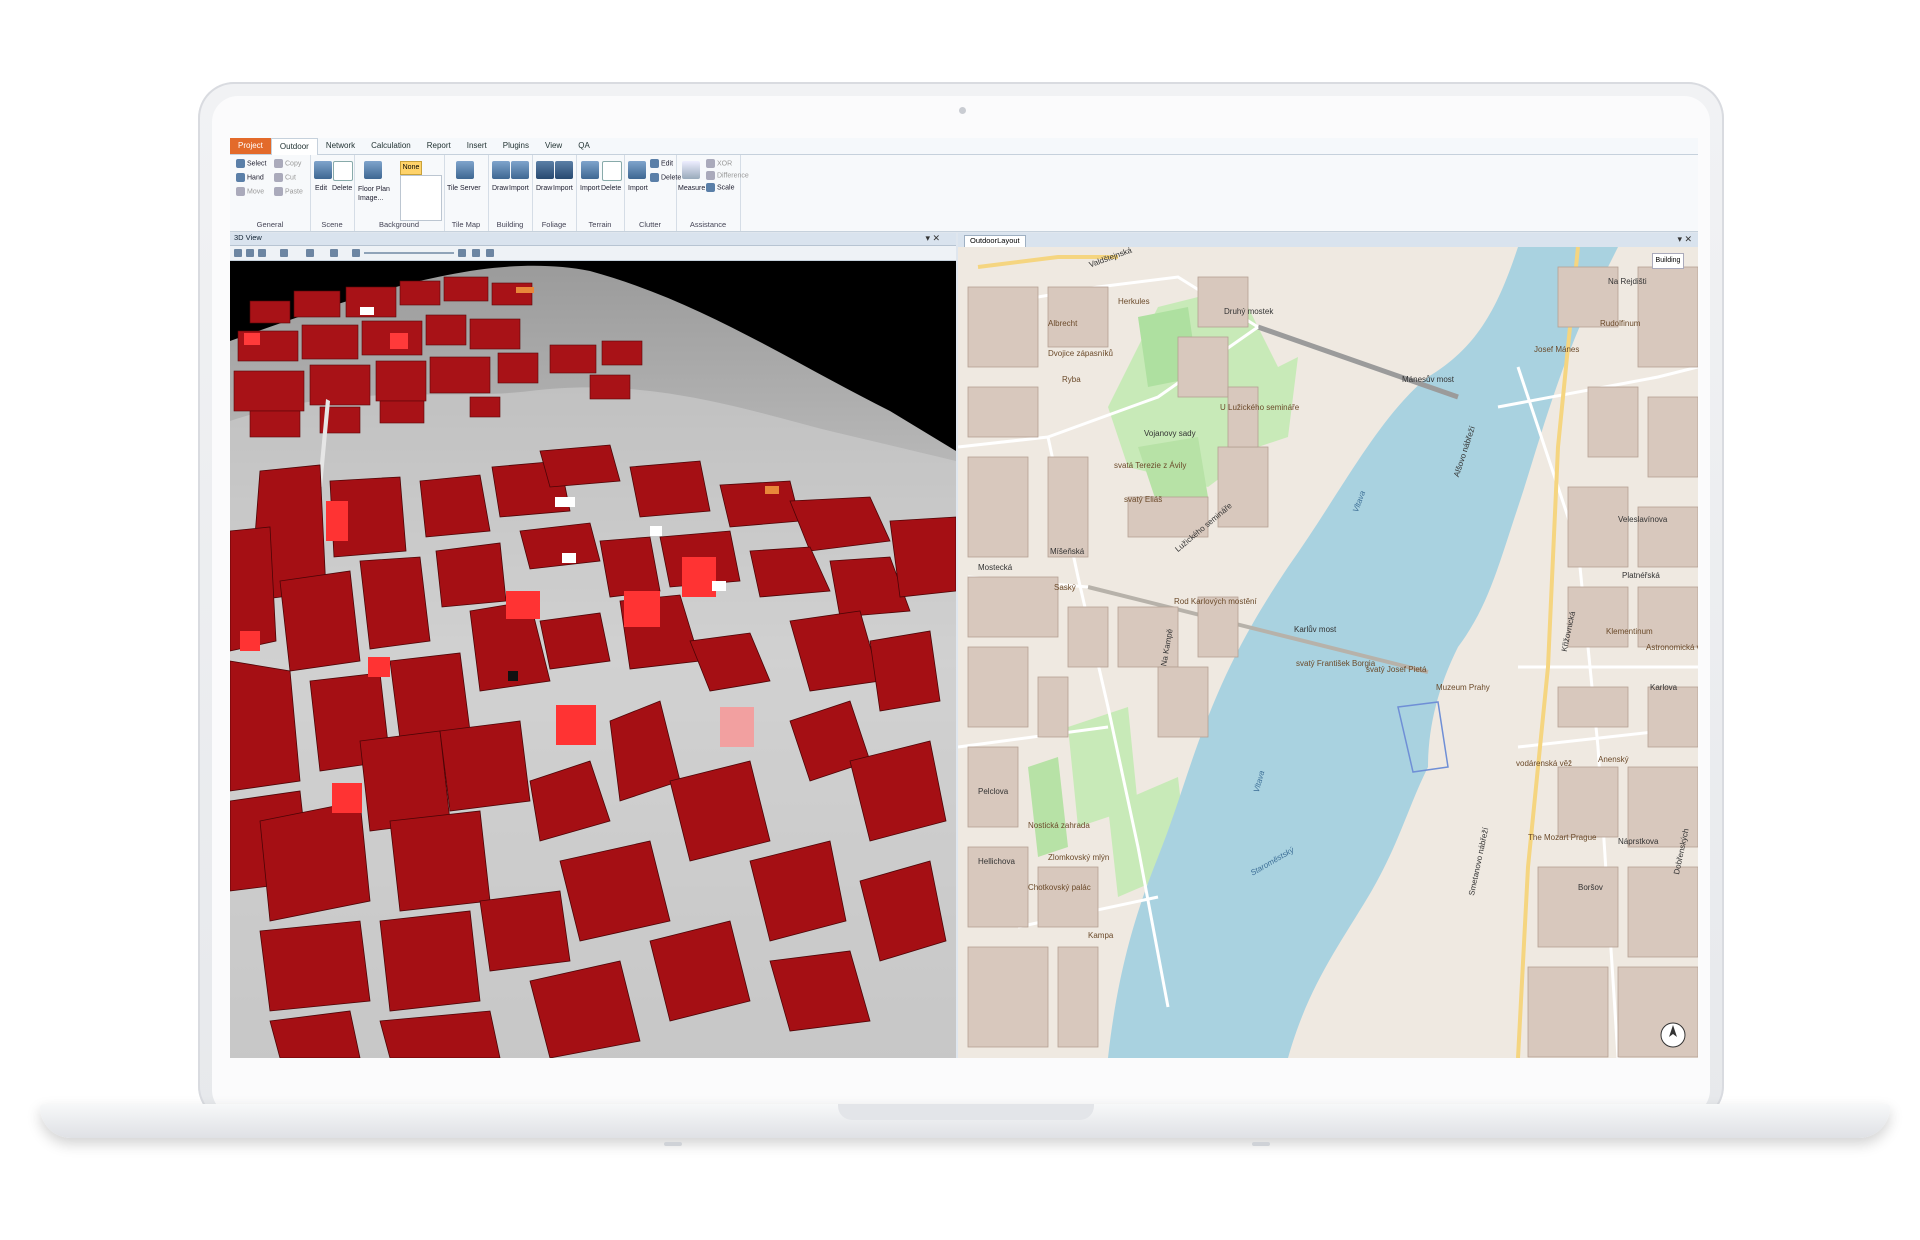  Describe the element at coordinates (250, 253) in the screenshot. I see `zoom-extent-icon` at that location.